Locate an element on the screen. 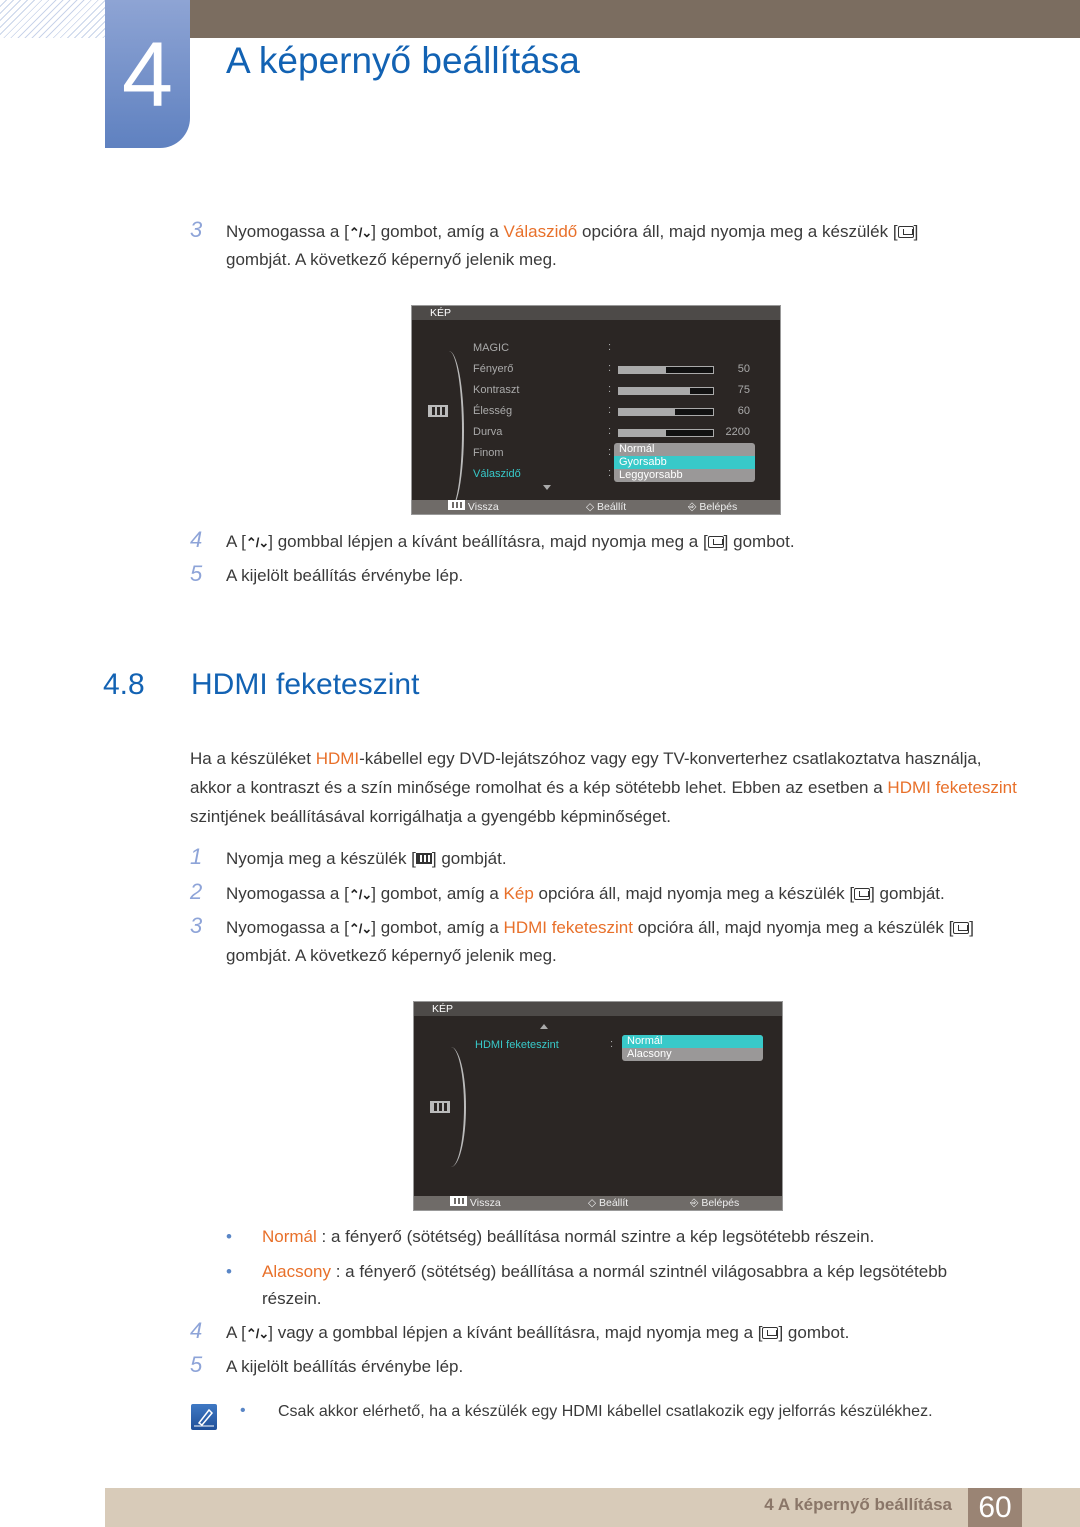  dropdown-option: Alacsony is located at coordinates (692, 1054).